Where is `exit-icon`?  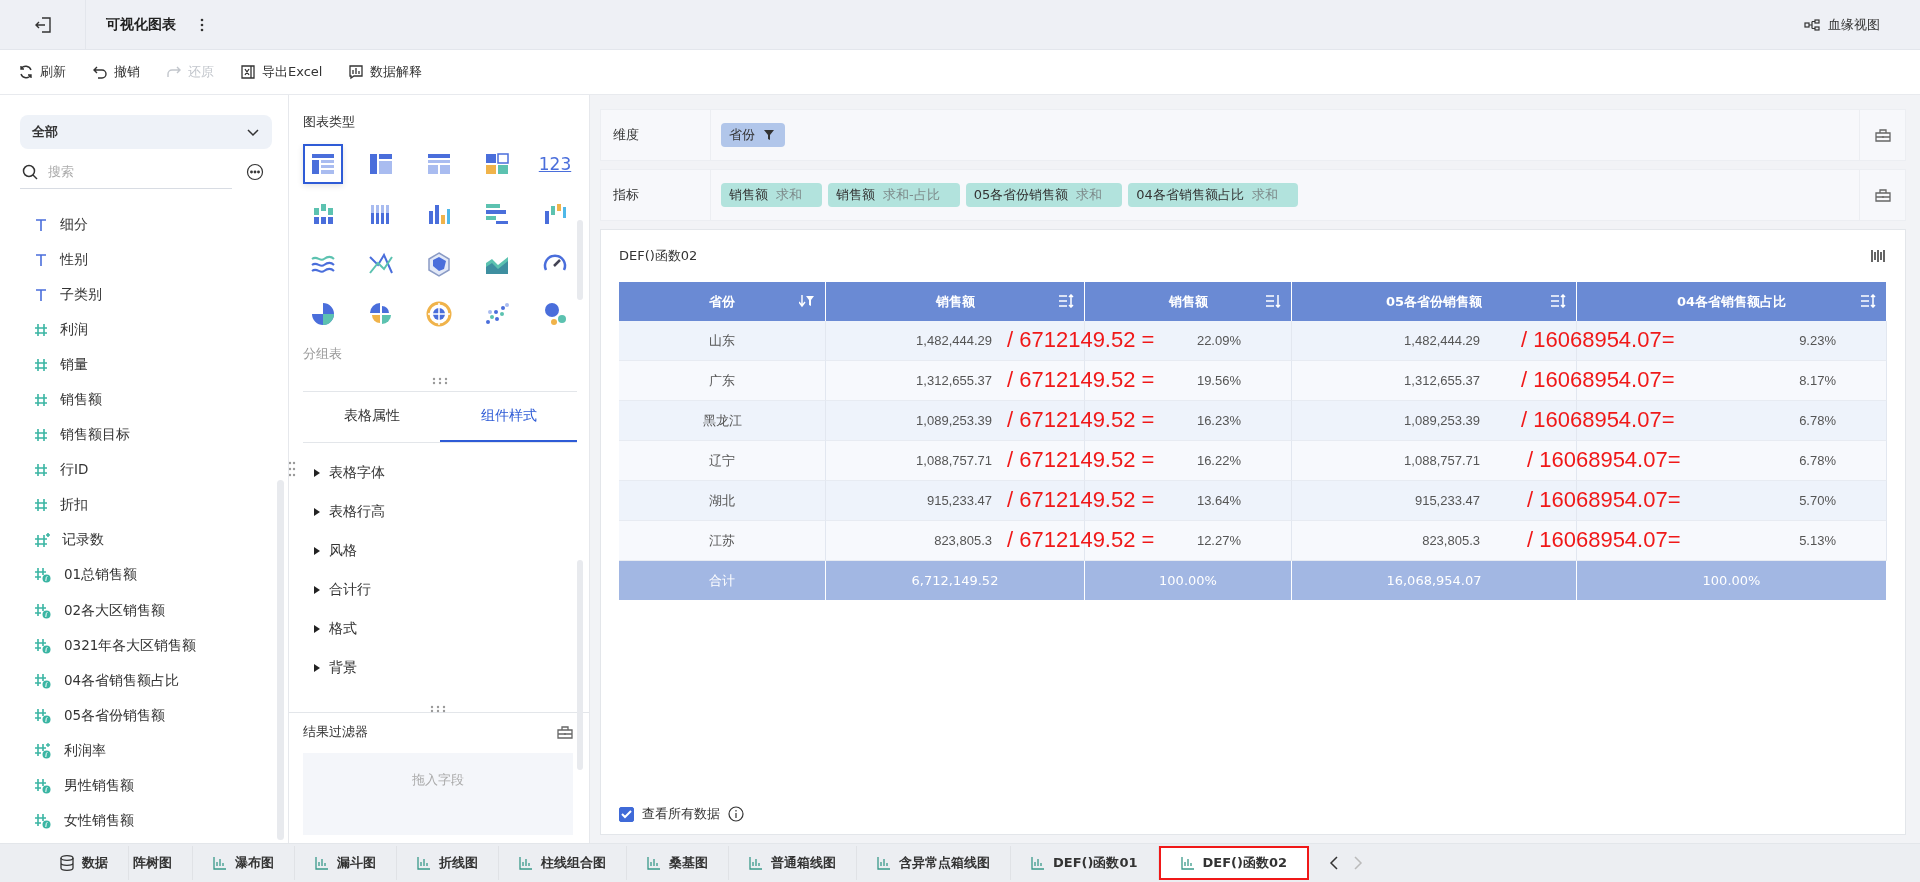
exit-icon is located at coordinates (42, 24).